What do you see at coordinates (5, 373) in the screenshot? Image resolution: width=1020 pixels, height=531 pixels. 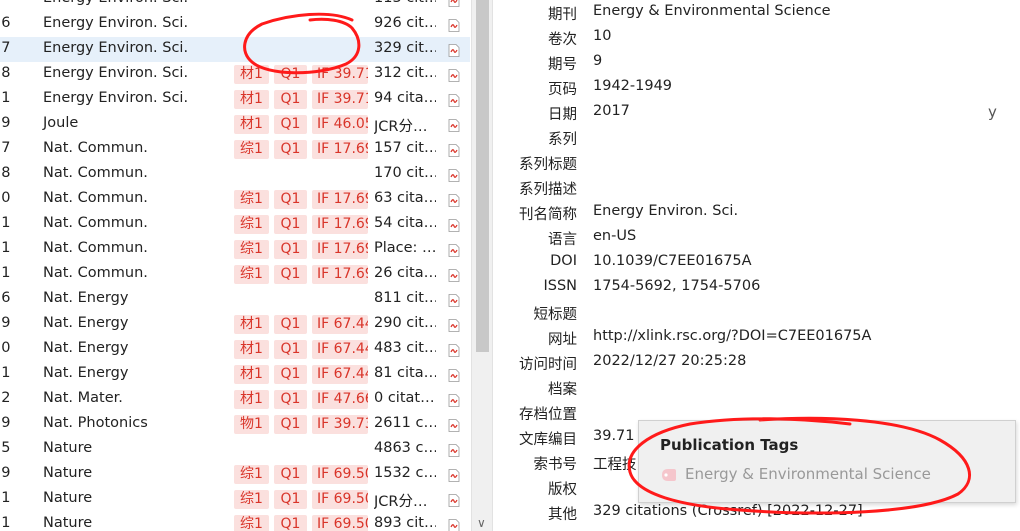 I see `year-cell: 21` at bounding box center [5, 373].